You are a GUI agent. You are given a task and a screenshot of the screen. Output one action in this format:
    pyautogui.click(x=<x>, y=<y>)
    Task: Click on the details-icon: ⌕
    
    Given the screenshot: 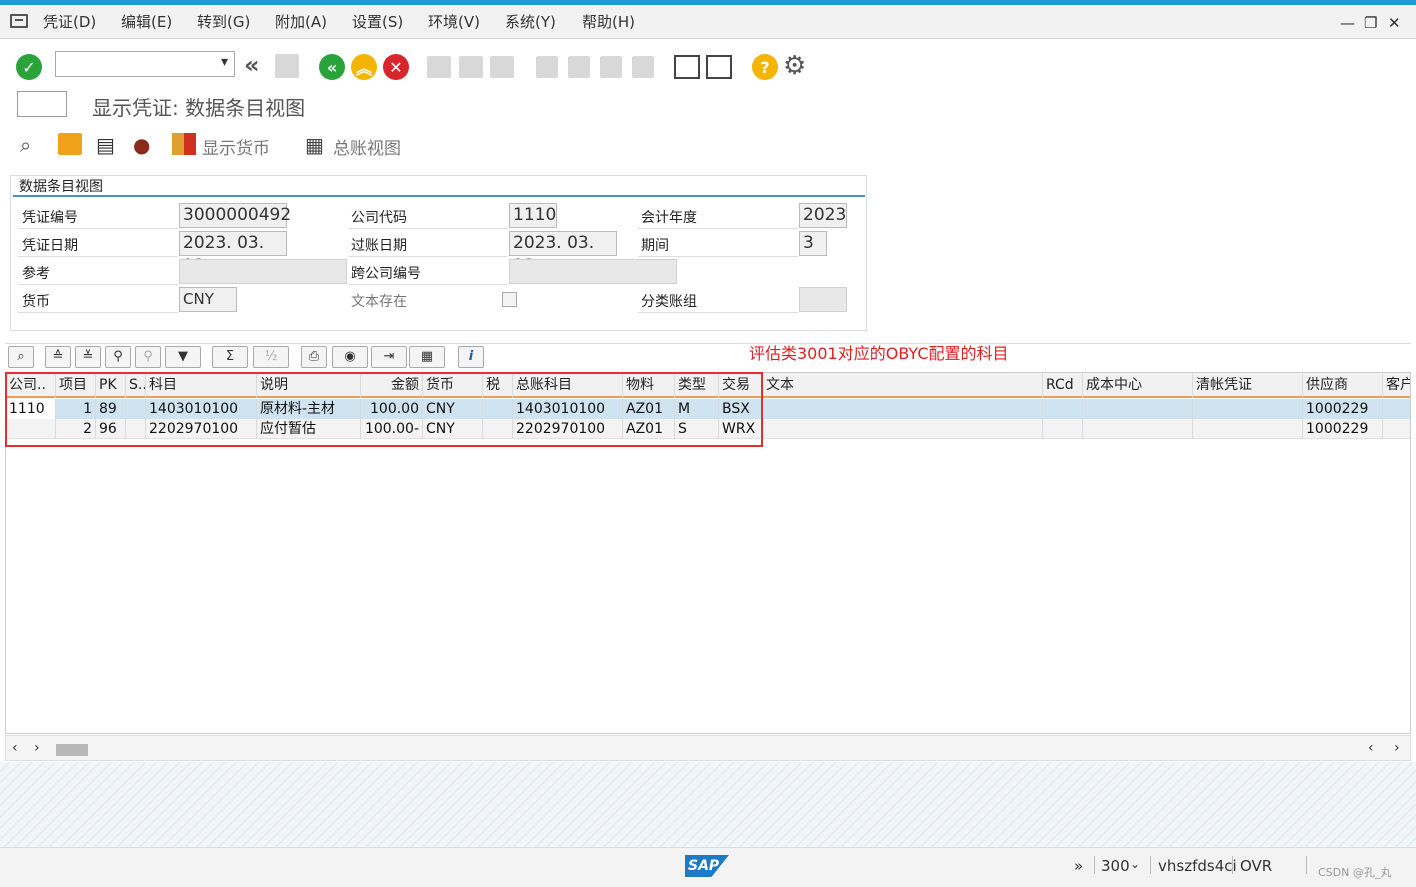 What is the action you would take?
    pyautogui.click(x=21, y=357)
    